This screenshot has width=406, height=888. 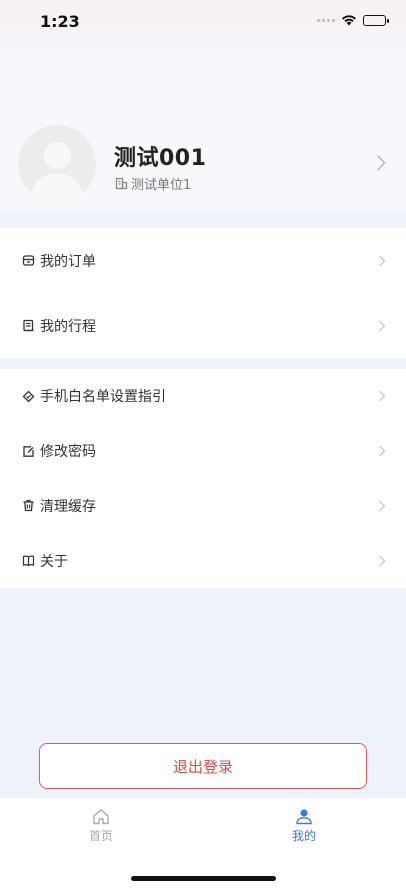 I want to click on tab-label: 首页, so click(x=100, y=836).